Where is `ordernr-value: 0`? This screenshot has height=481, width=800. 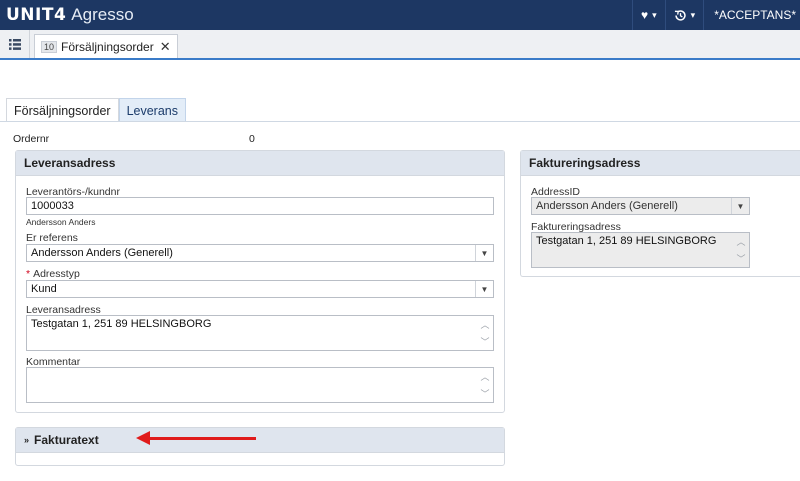
ordernr-value: 0 is located at coordinates (252, 139).